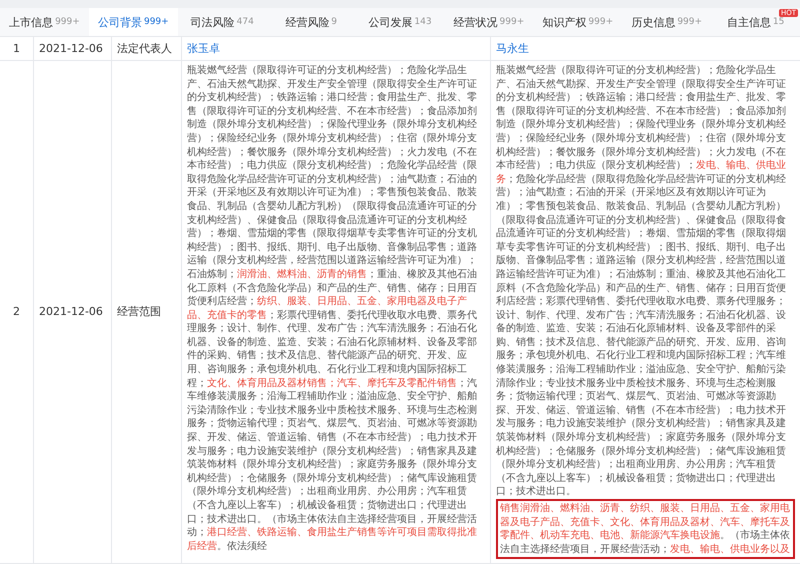 This screenshot has height=564, width=800. I want to click on tab-label: 历史信息, so click(653, 22).